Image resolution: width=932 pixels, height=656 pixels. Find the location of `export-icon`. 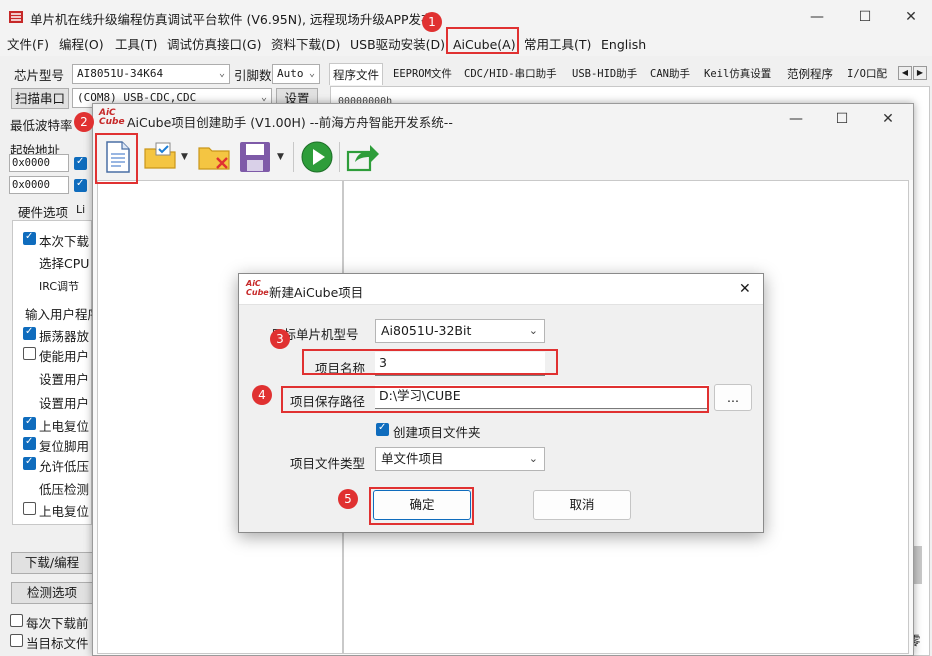

export-icon is located at coordinates (363, 157).